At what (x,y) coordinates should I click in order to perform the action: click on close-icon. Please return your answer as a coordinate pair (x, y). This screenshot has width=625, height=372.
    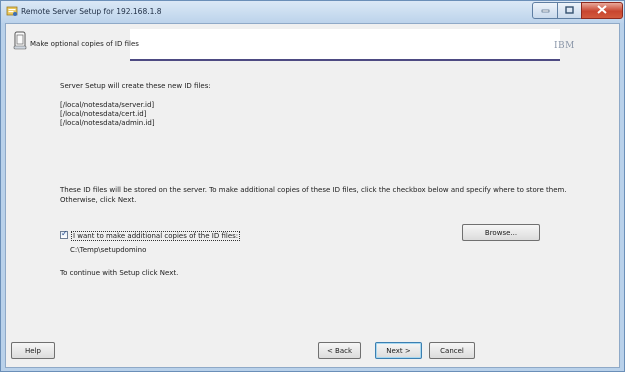
    Looking at the image, I should click on (602, 10).